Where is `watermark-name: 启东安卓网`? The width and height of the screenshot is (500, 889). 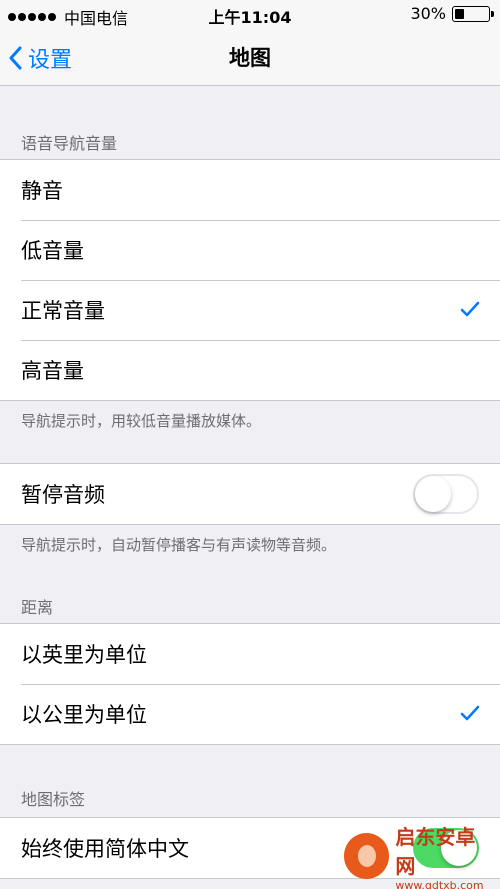 watermark-name: 启东安卓网 is located at coordinates (435, 851).